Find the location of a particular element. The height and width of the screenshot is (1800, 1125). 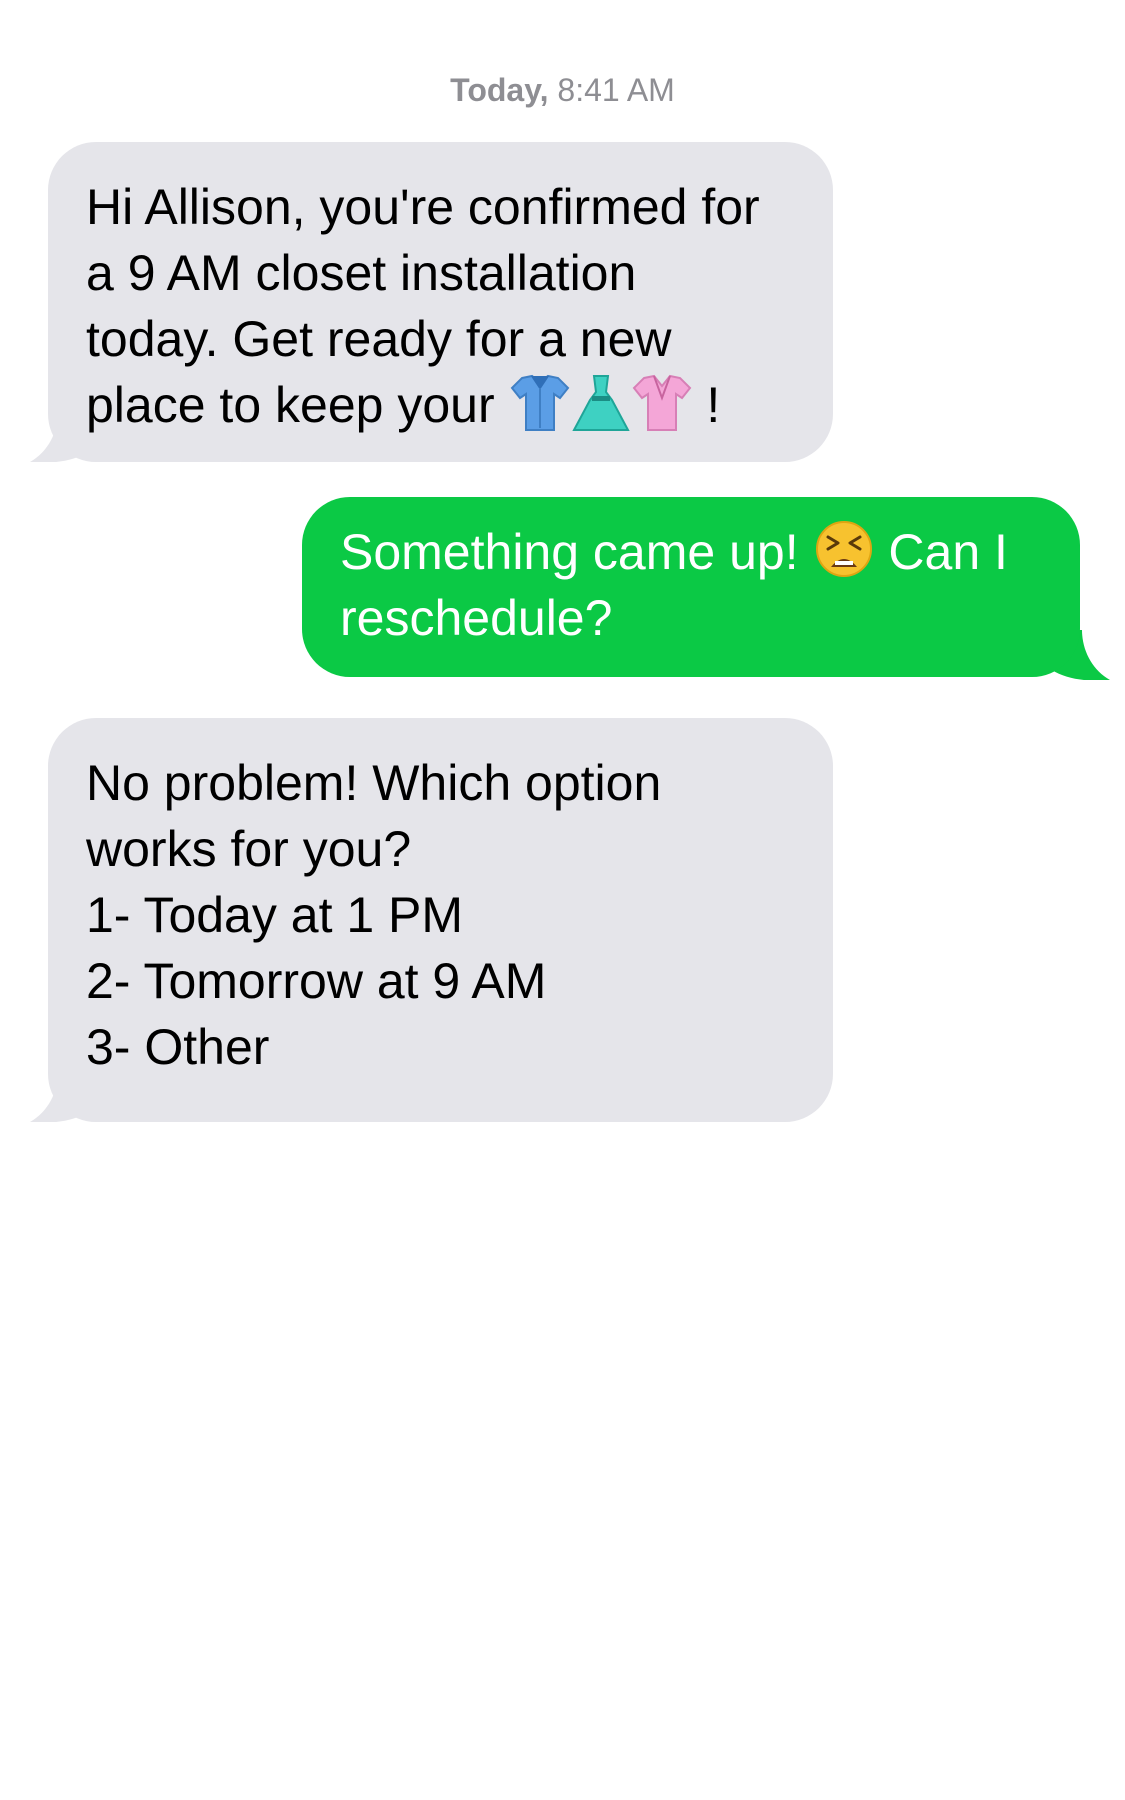

timestamp-time: 8:41 AM is located at coordinates (616, 90).